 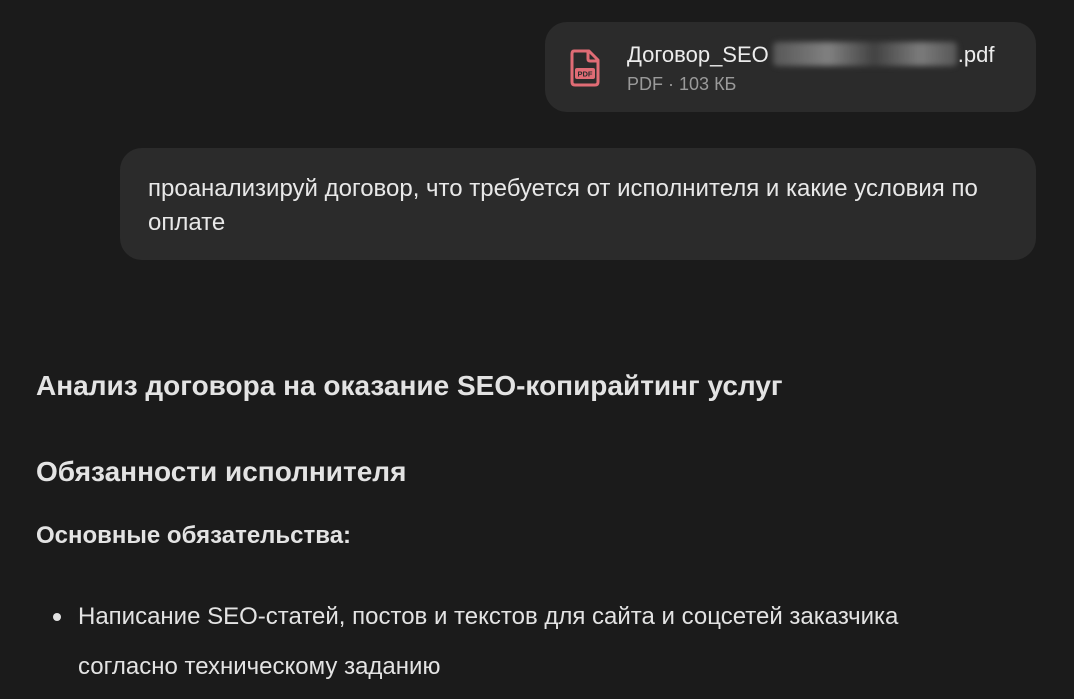 I want to click on attachment-filename: Договор_SEO .pdf, so click(x=810, y=55).